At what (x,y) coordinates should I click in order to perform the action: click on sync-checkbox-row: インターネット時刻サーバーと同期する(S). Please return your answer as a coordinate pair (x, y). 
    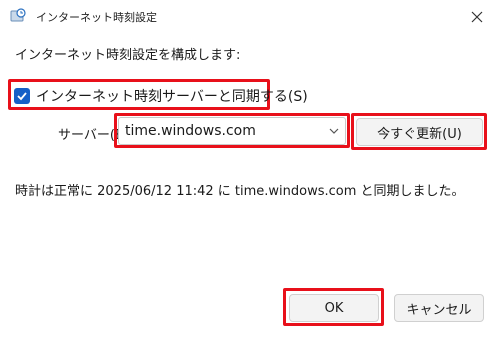
    Looking at the image, I should click on (161, 96).